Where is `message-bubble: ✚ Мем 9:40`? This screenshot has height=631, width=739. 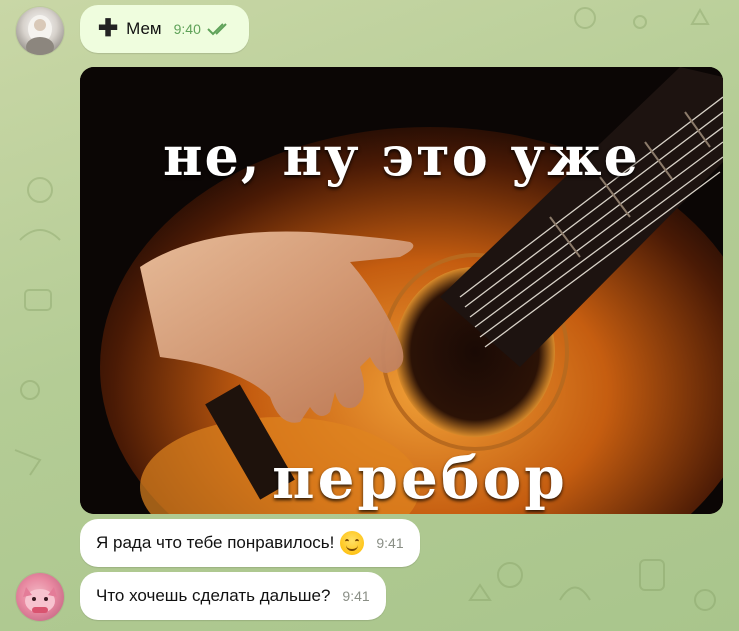
message-bubble: ✚ Мем 9:40 is located at coordinates (164, 29).